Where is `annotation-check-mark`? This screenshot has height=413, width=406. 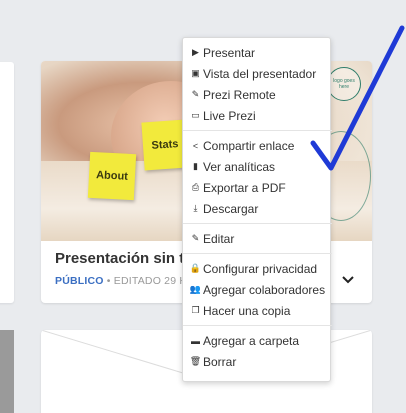
annotation-check-mark is located at coordinates (357, 98).